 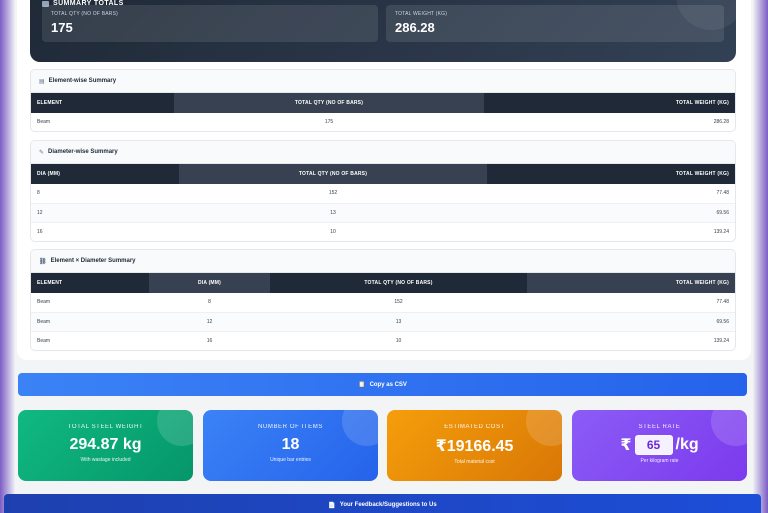 What do you see at coordinates (105, 460) in the screenshot?
I see `stat-subtext: With wastage included` at bounding box center [105, 460].